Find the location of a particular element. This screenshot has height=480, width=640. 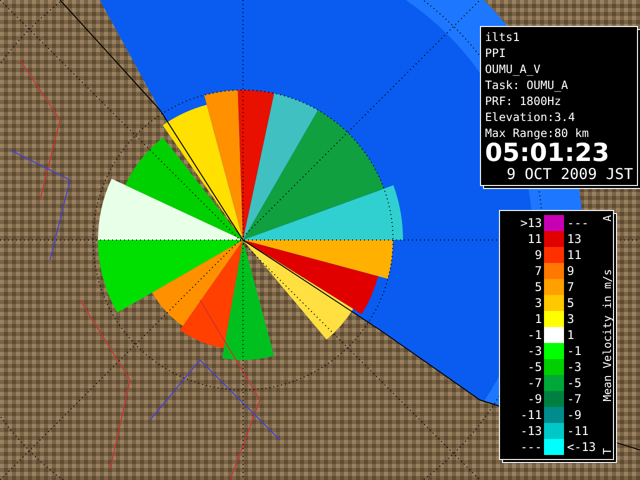

legend-label: 13 is located at coordinates (574, 239).